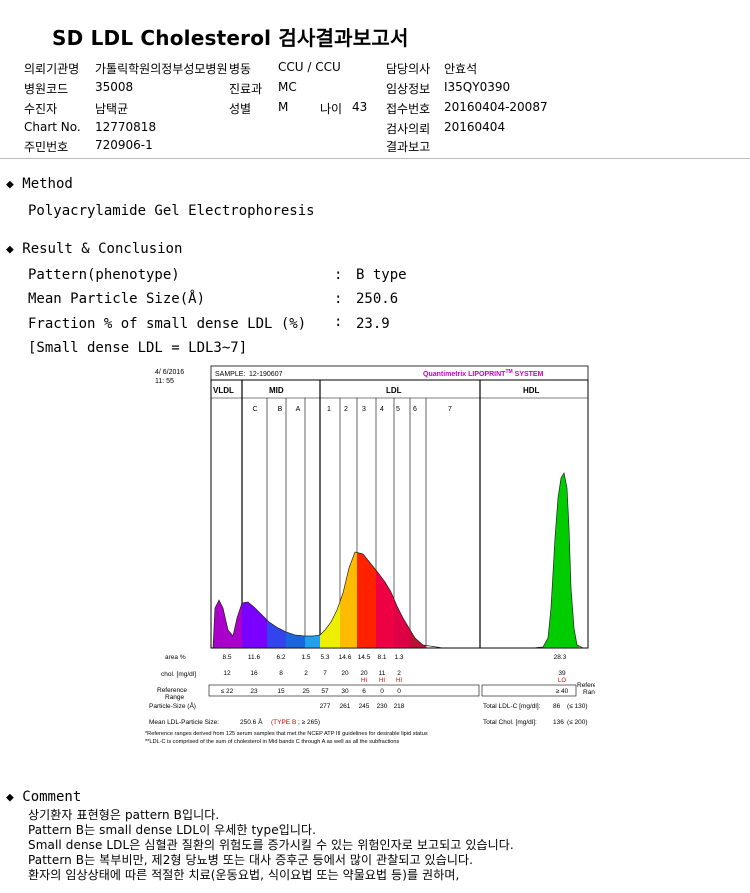  Describe the element at coordinates (364, 706) in the screenshot. I see `particle-size-value: 245` at that location.